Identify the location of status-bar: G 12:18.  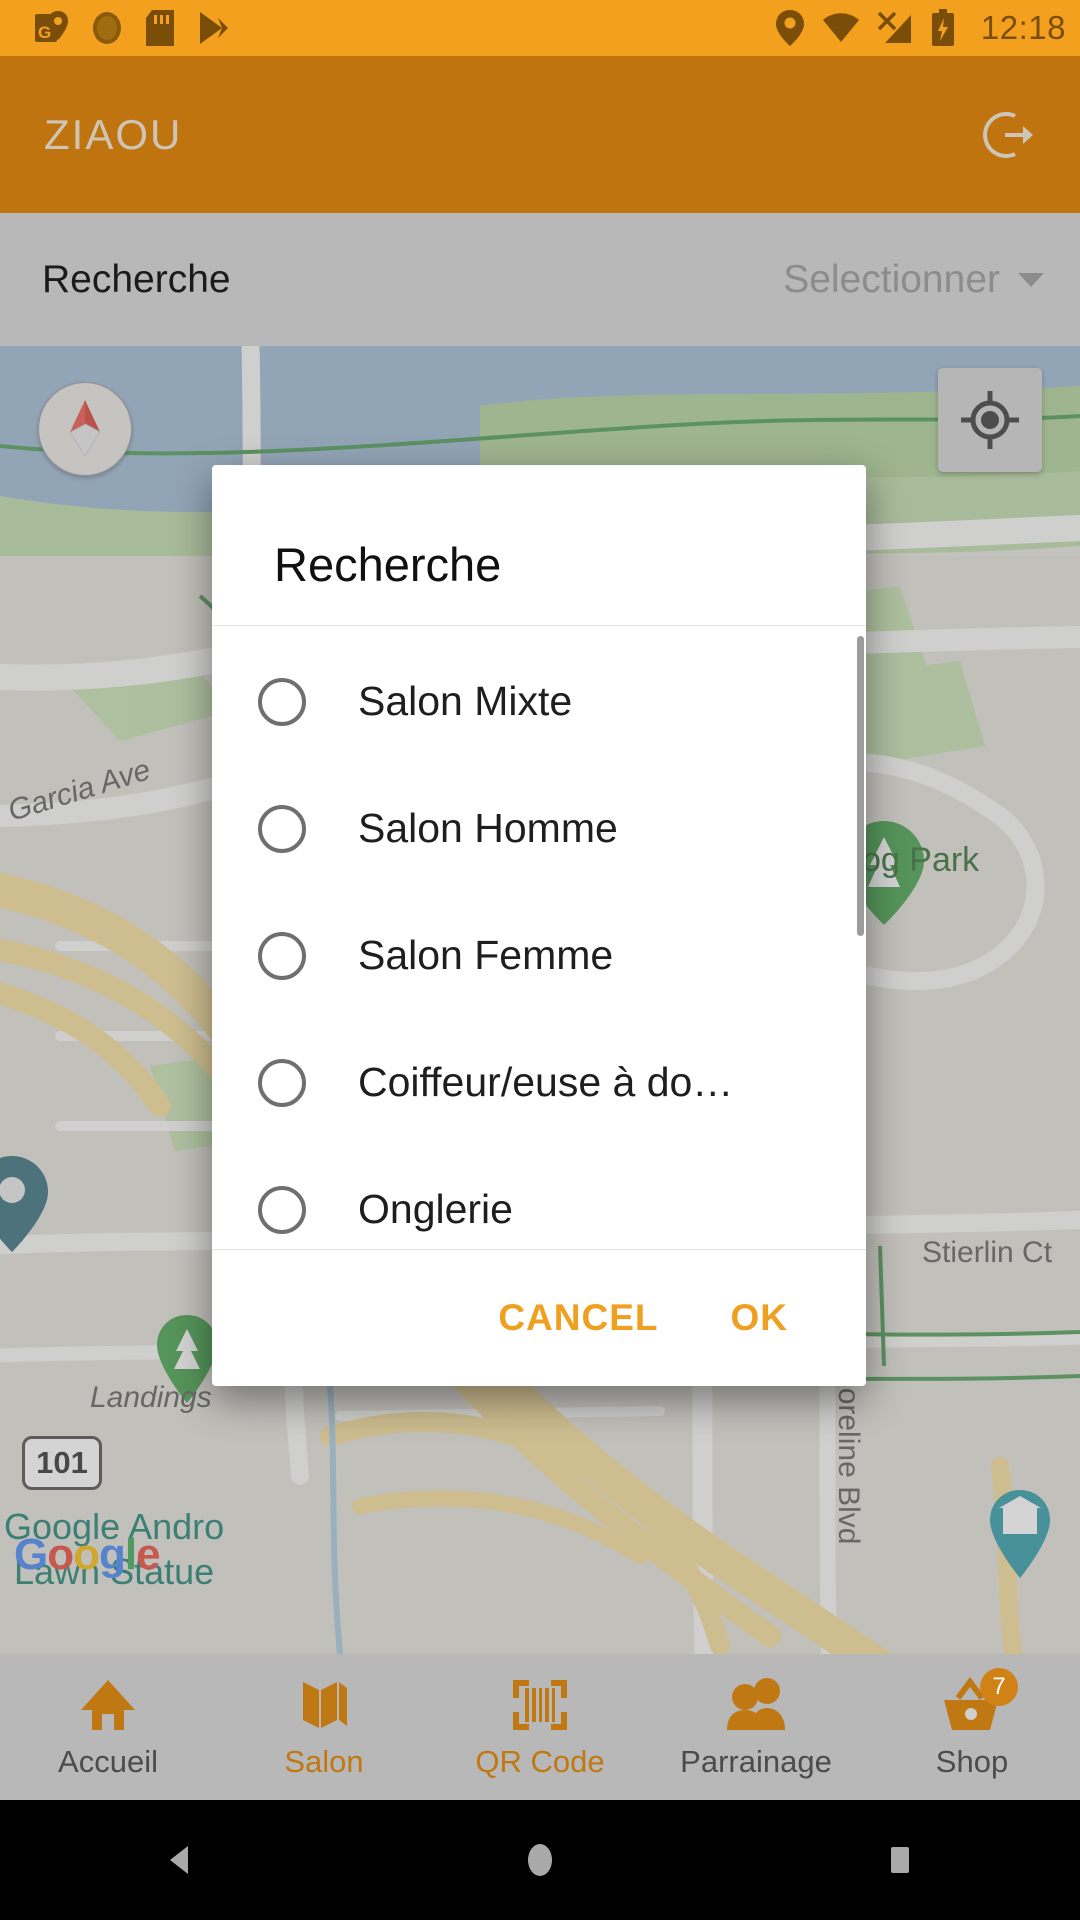
(540, 28).